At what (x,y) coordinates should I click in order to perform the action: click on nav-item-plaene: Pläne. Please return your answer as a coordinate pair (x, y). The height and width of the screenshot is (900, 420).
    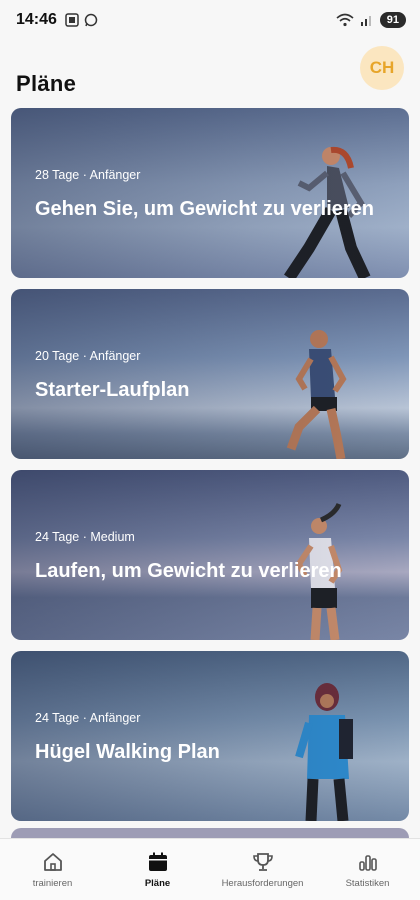
    Looking at the image, I should click on (158, 870).